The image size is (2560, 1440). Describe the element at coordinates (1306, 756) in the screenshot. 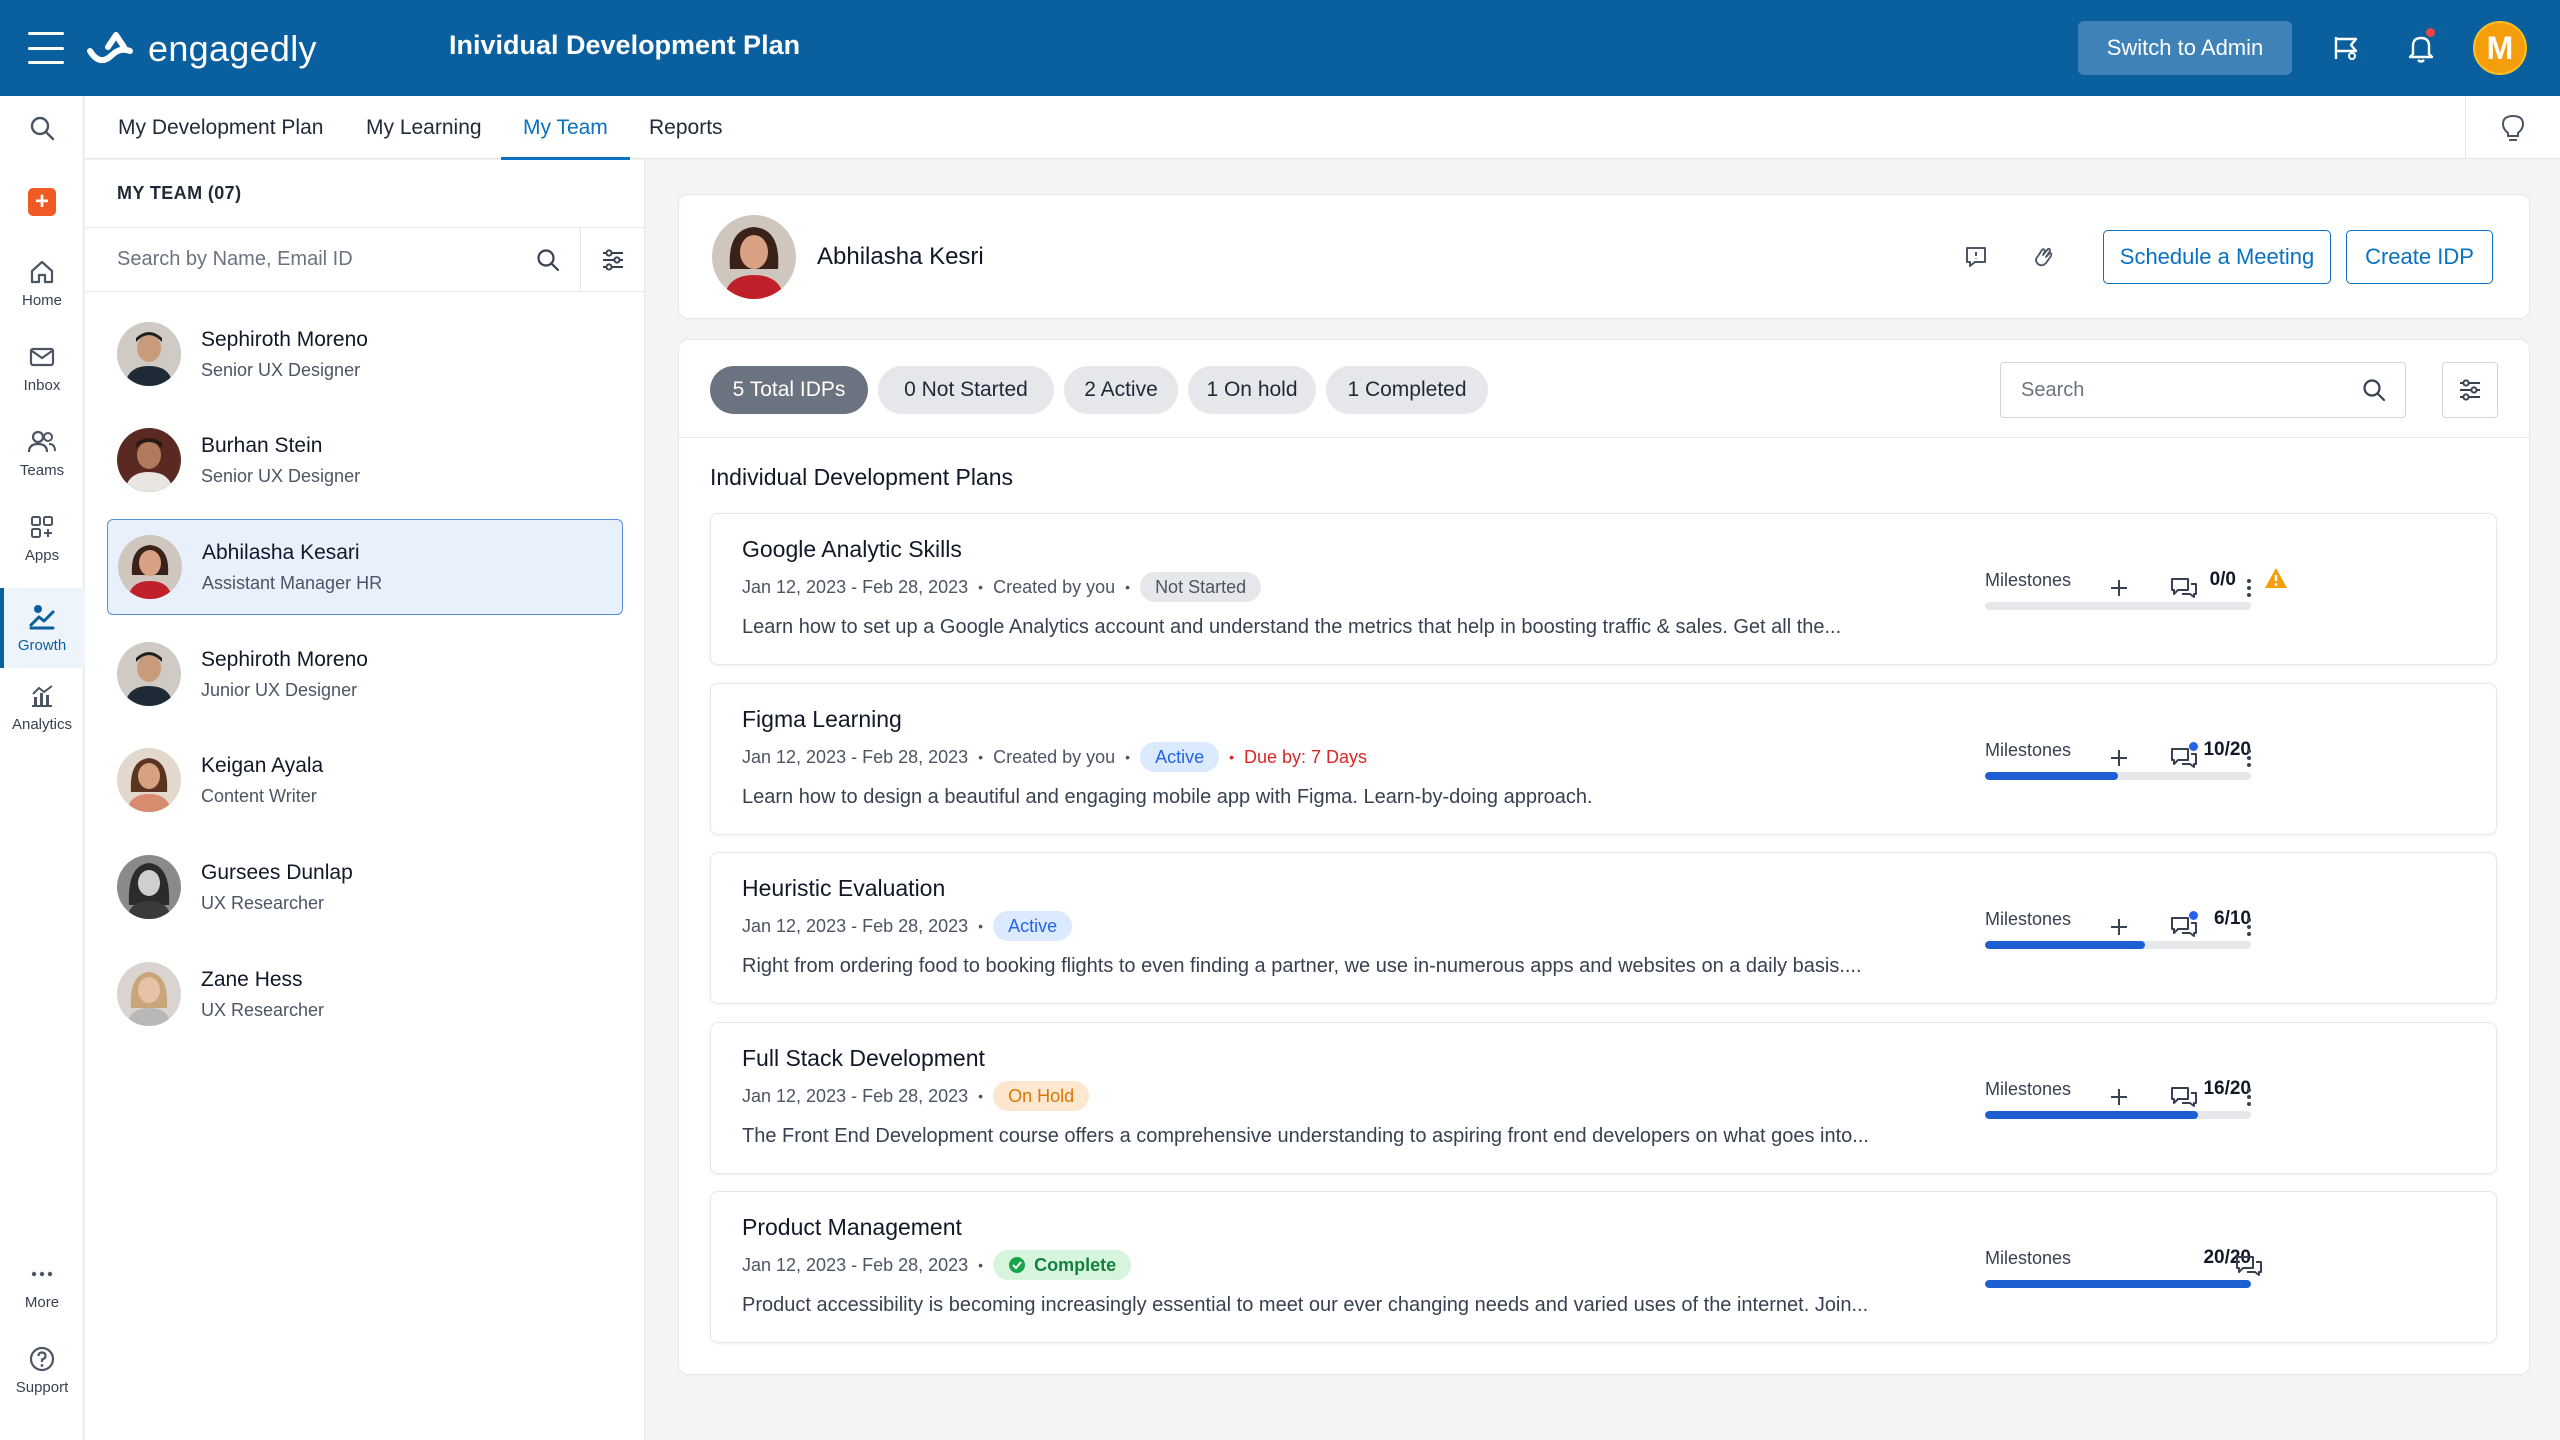

I see `due-date: Due by: 7 Days` at that location.